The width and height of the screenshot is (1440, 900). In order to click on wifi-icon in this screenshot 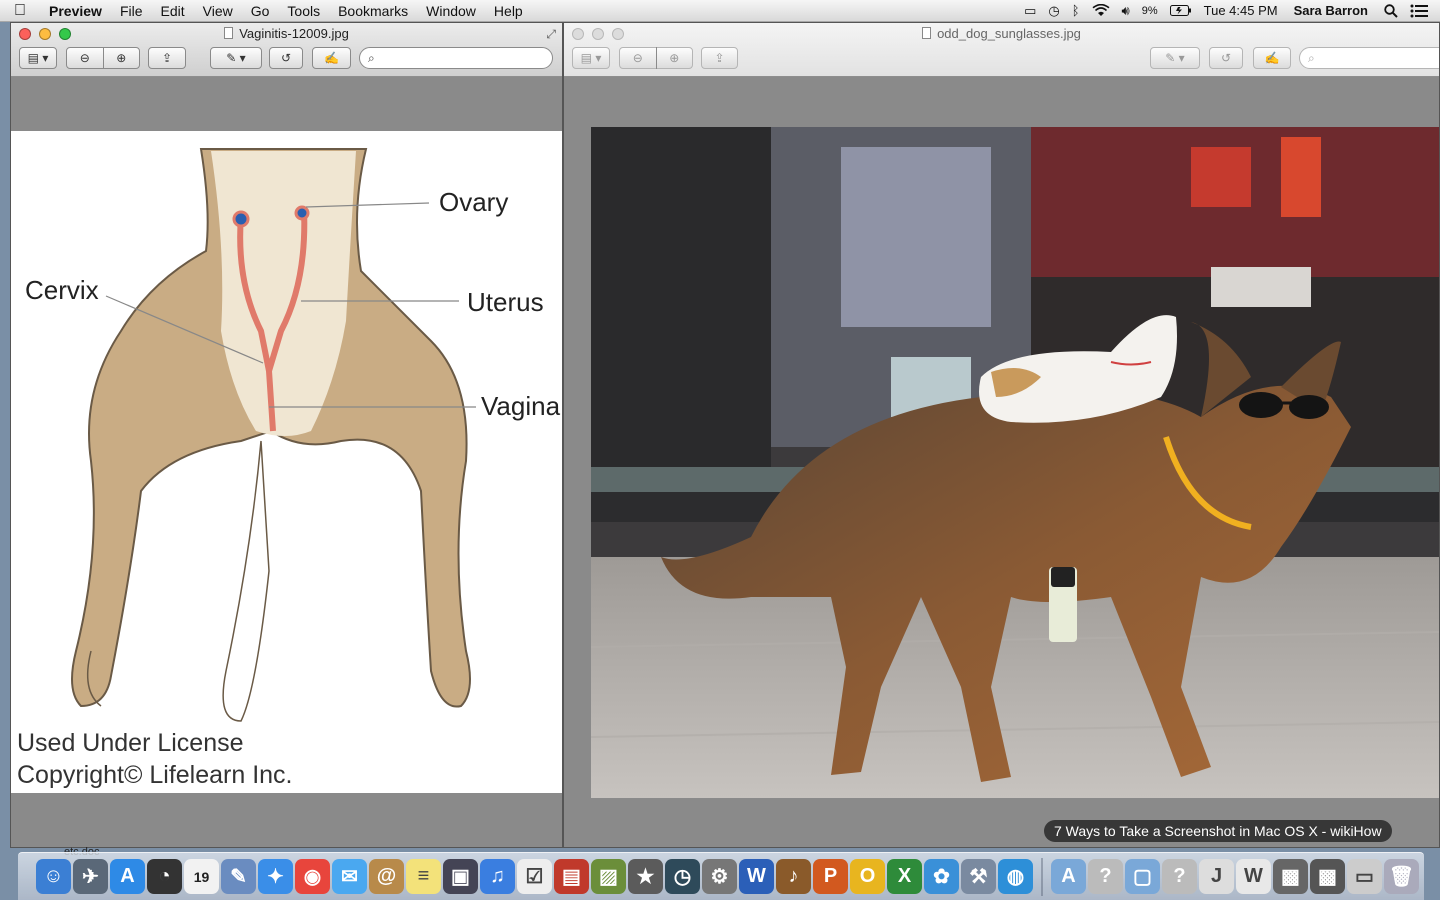, I will do `click(1101, 10)`.